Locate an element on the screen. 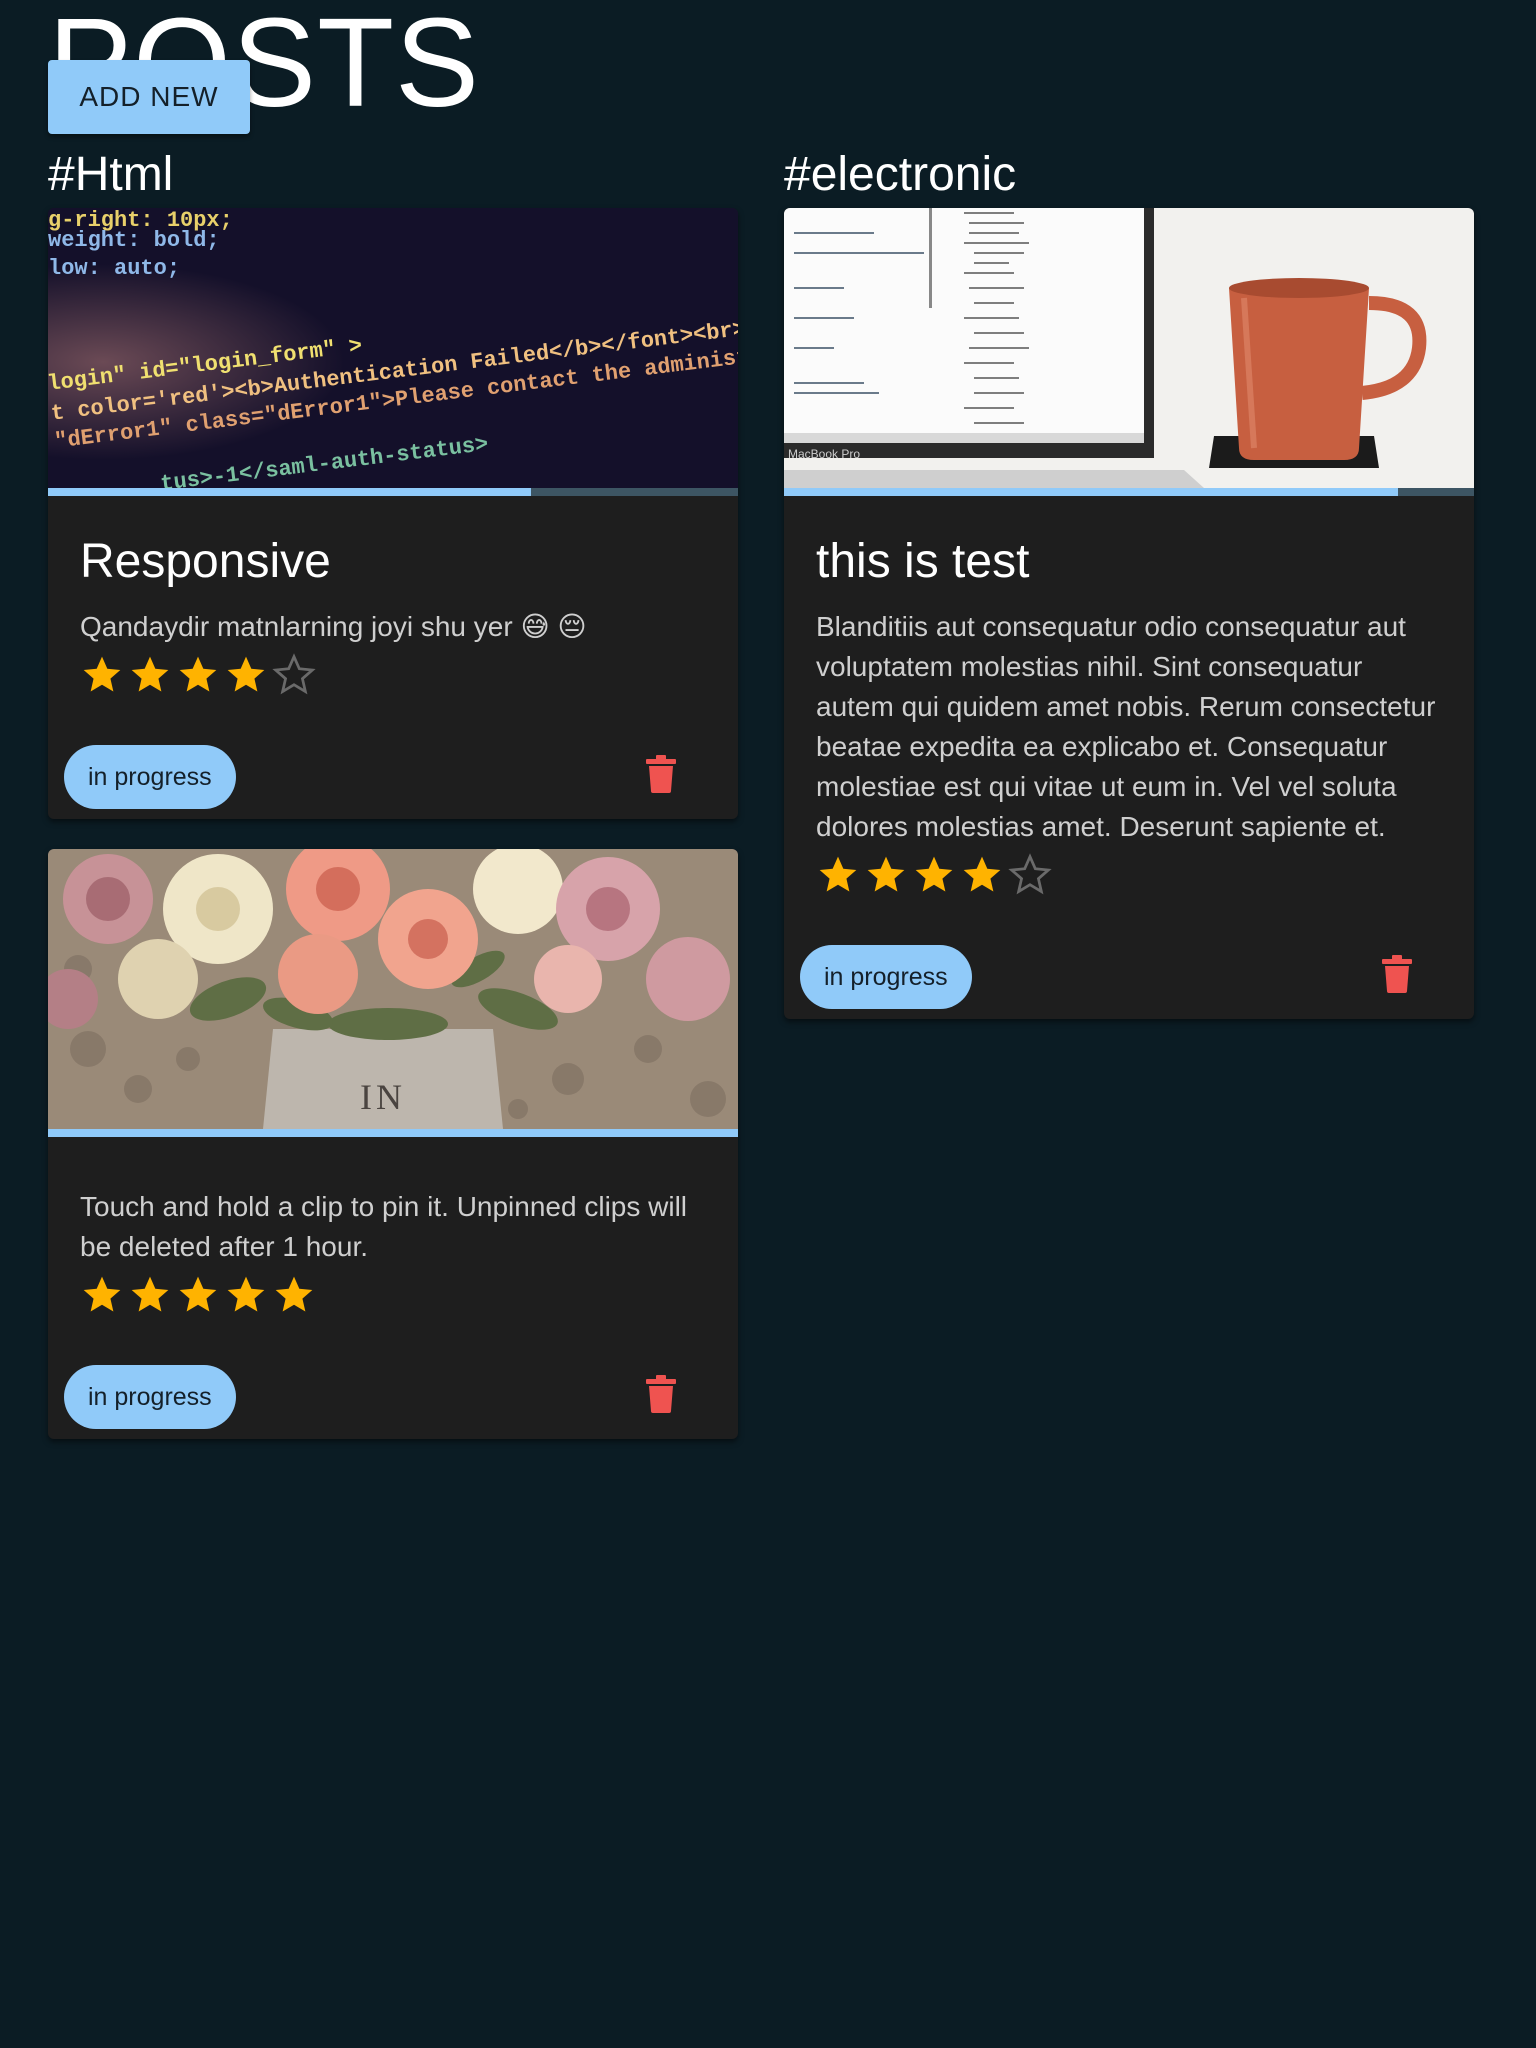 The width and height of the screenshot is (1536, 2048). post-image: IN is located at coordinates (393, 989).